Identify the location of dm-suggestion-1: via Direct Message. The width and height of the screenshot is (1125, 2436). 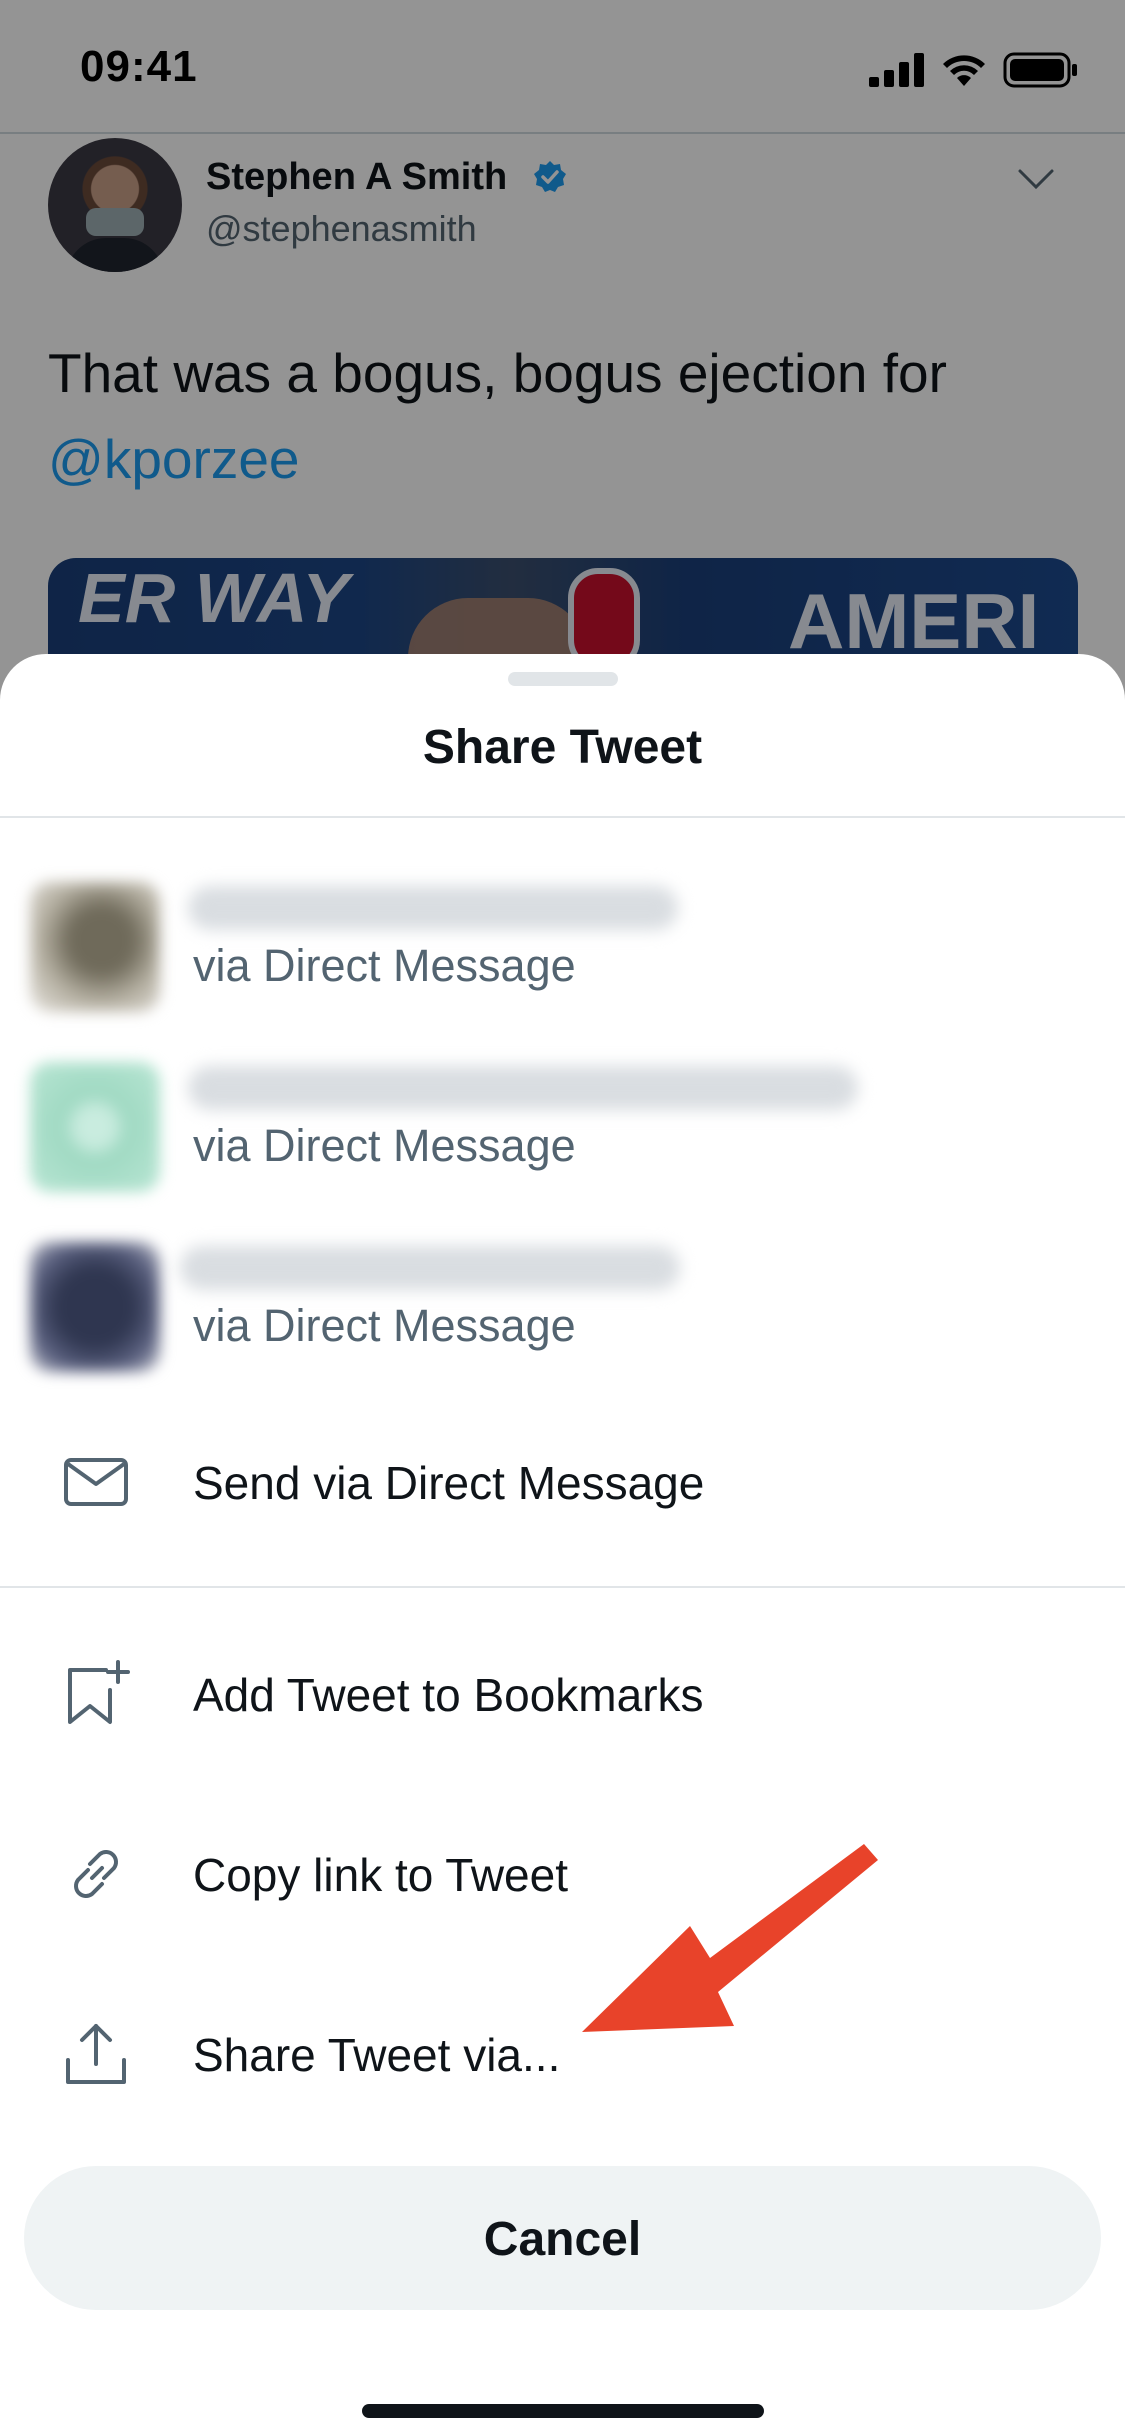
(562, 946).